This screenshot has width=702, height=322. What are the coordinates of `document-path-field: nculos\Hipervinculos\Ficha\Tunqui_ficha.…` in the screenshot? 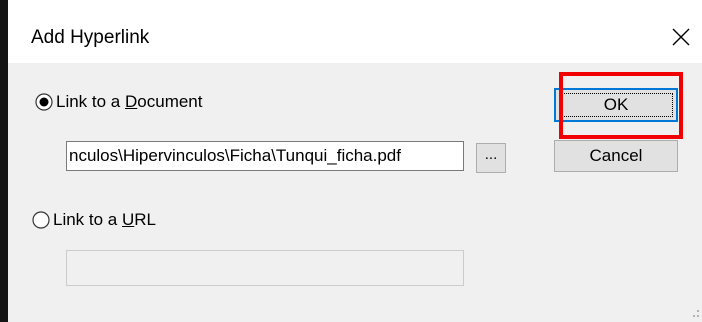 It's located at (265, 156).